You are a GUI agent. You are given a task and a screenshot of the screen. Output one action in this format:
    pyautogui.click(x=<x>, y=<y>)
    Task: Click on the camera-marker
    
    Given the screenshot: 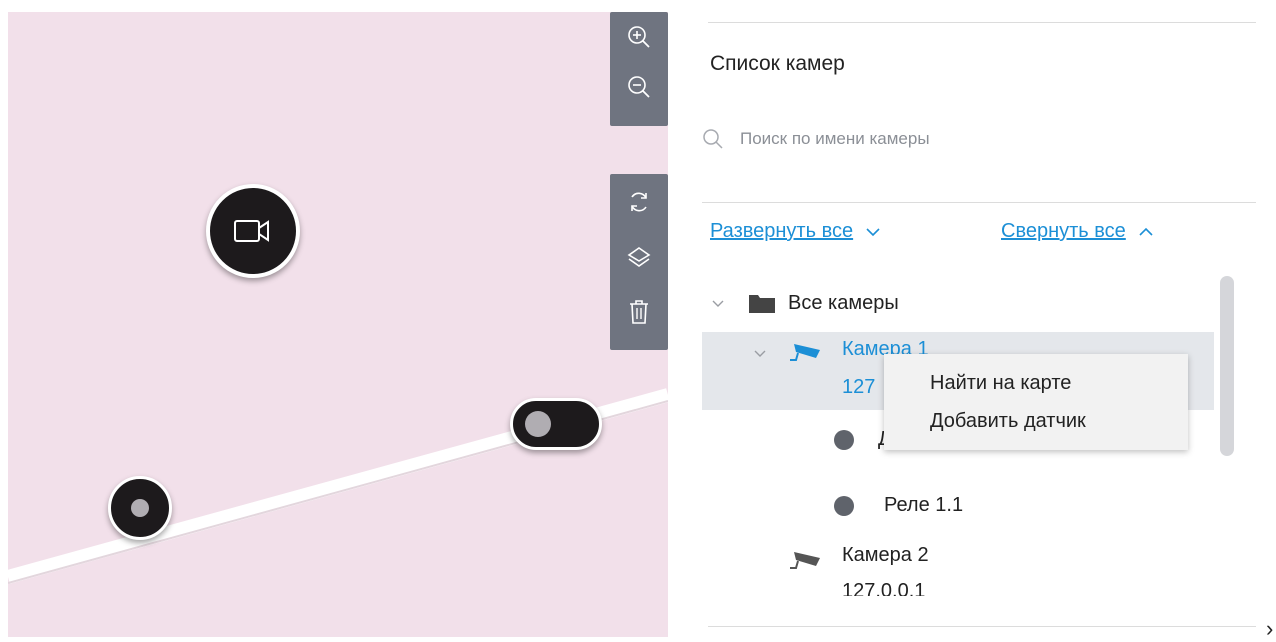 What is the action you would take?
    pyautogui.click(x=253, y=231)
    